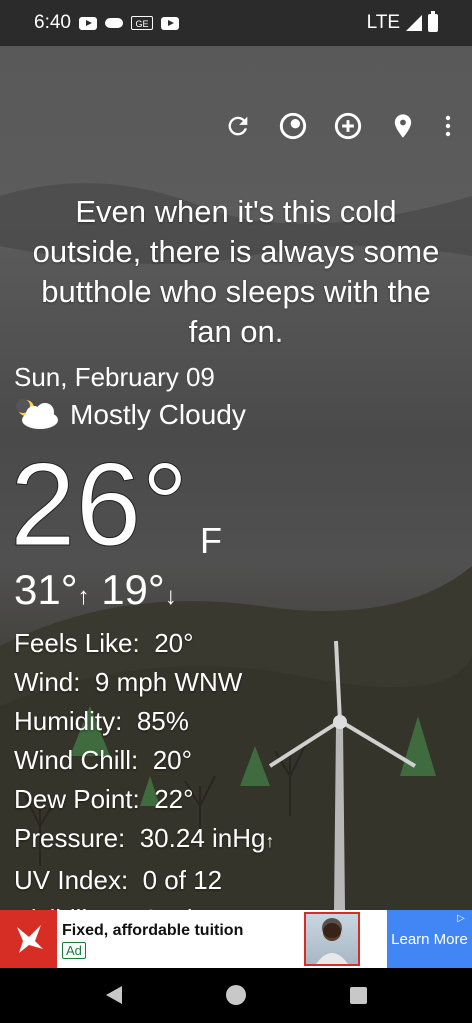 This screenshot has height=1023, width=472. Describe the element at coordinates (83, 596) in the screenshot. I see `up-arrow-icon: ↑` at that location.